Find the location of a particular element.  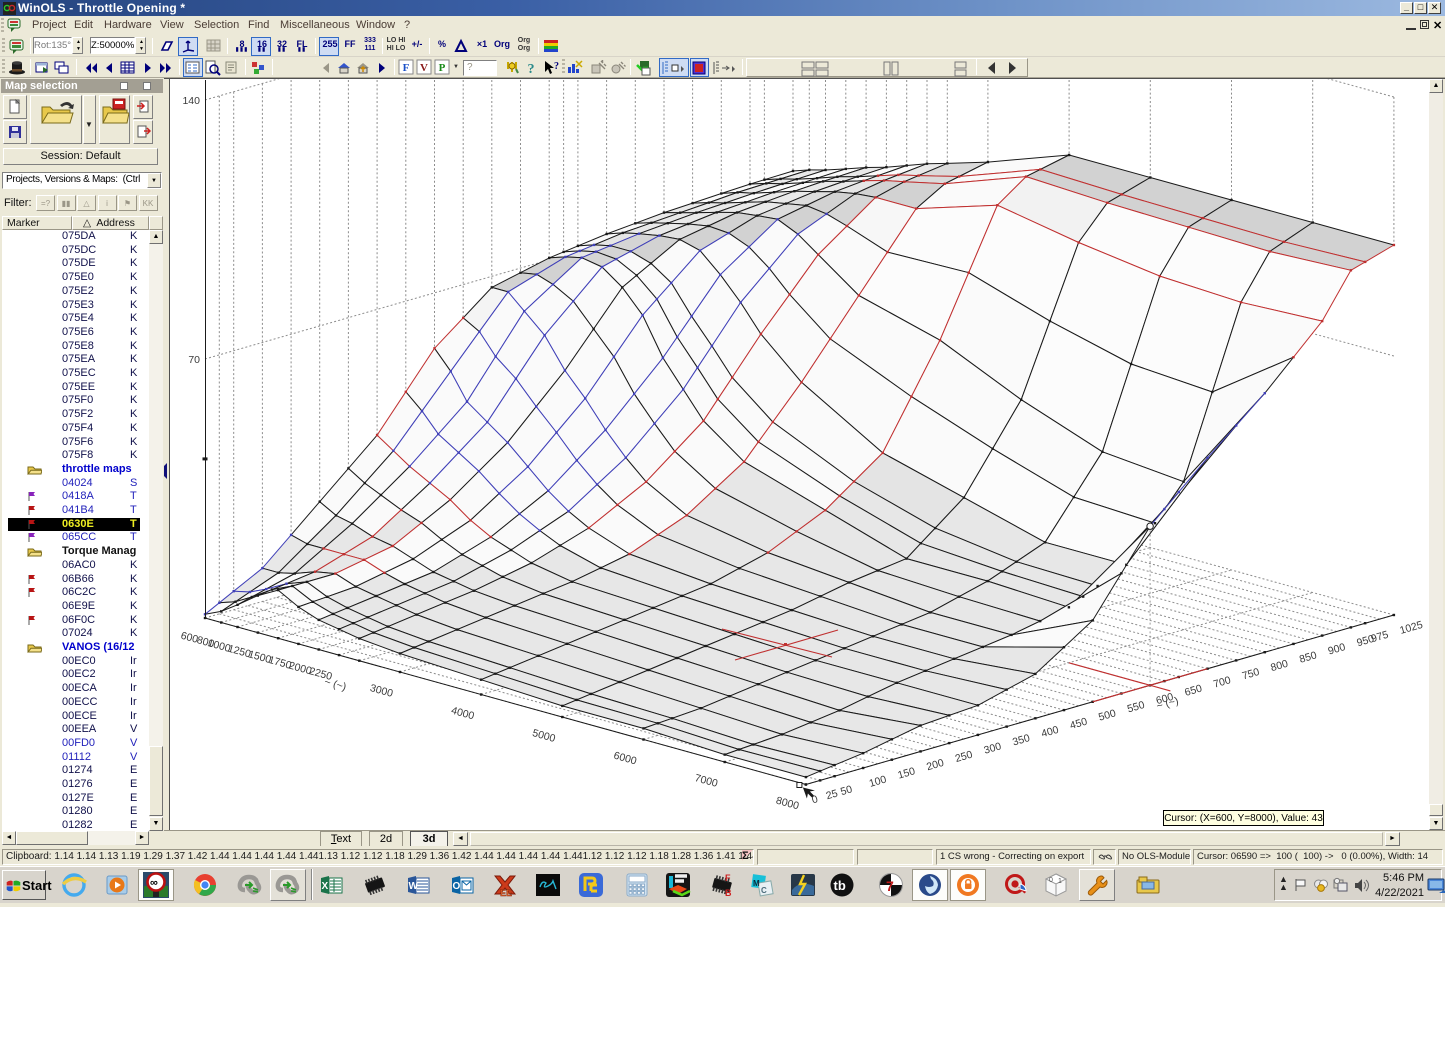

svg-text: 7 is located at coordinates (890, 886).